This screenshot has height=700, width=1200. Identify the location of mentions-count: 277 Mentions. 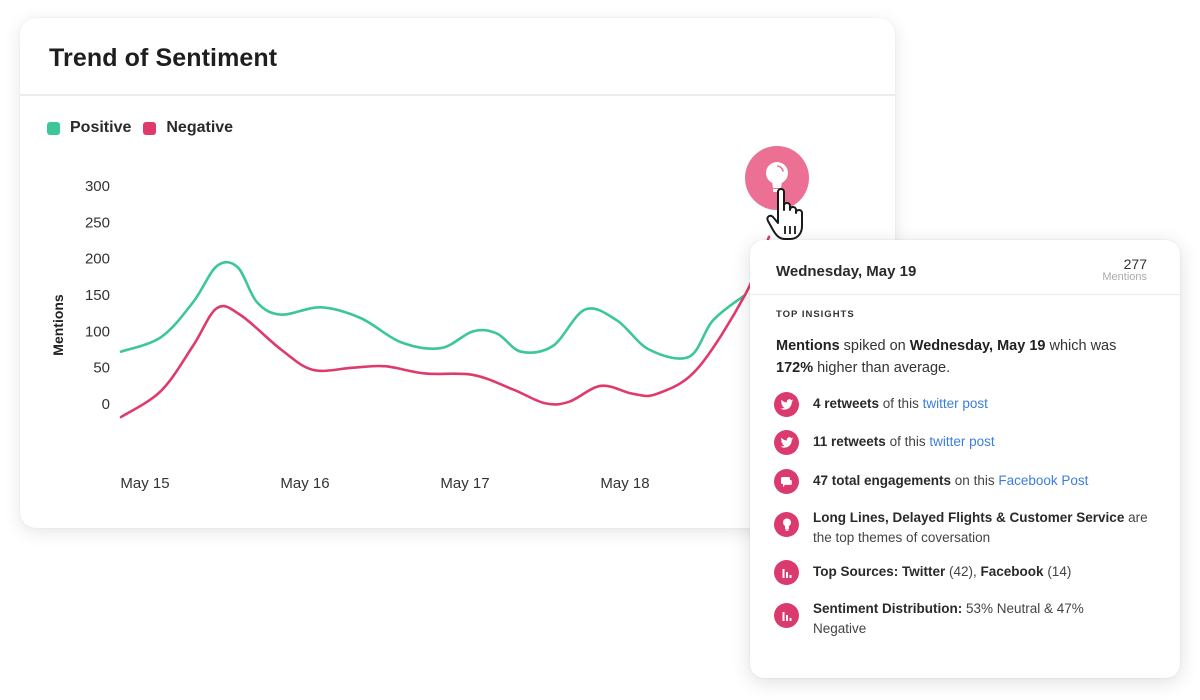
(1124, 269).